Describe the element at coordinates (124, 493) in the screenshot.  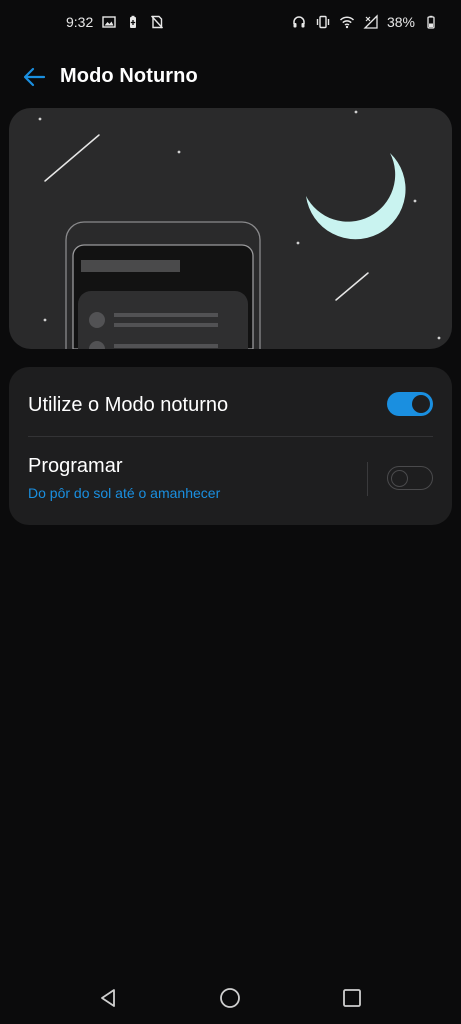
I see `schedule-subtitle: Do pôr do sol até o amanhecer` at that location.